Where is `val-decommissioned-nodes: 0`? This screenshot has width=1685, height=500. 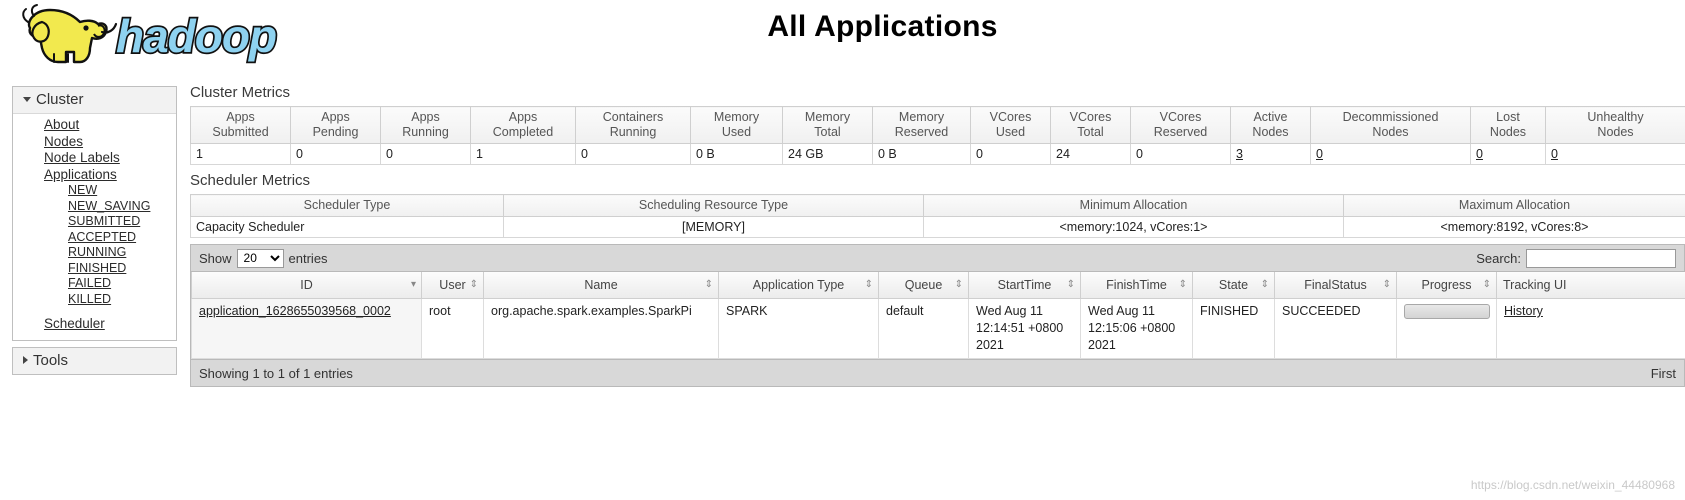
val-decommissioned-nodes: 0 is located at coordinates (1390, 154).